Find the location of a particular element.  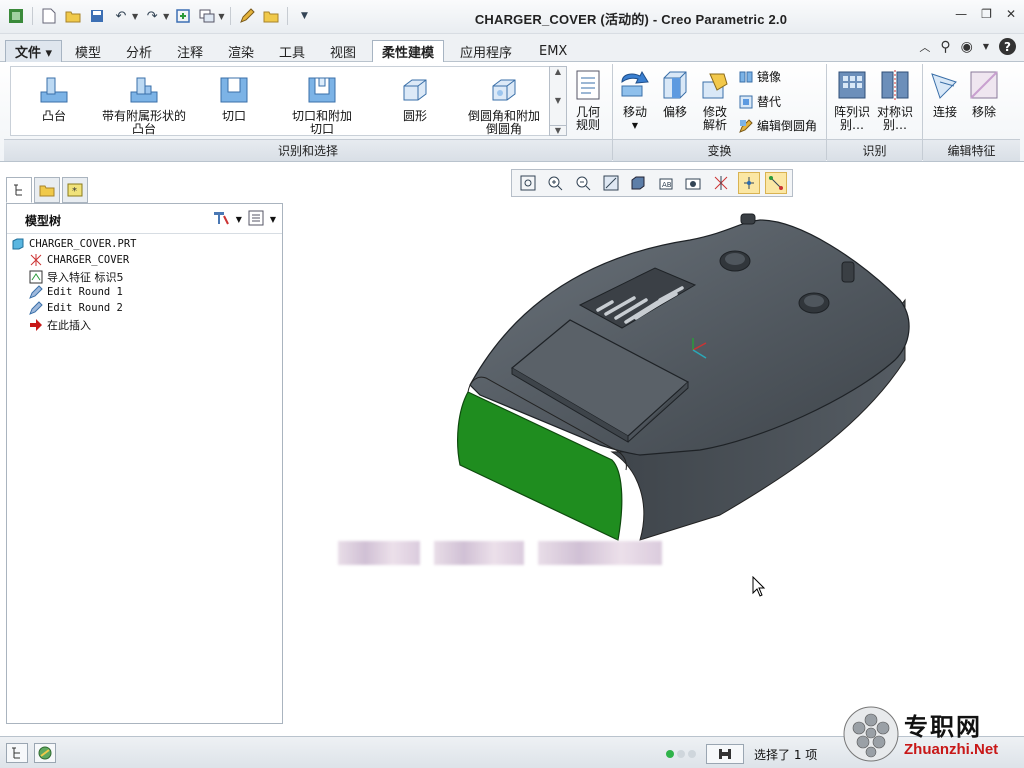

tab-render: 渲染 is located at coordinates (241, 51).